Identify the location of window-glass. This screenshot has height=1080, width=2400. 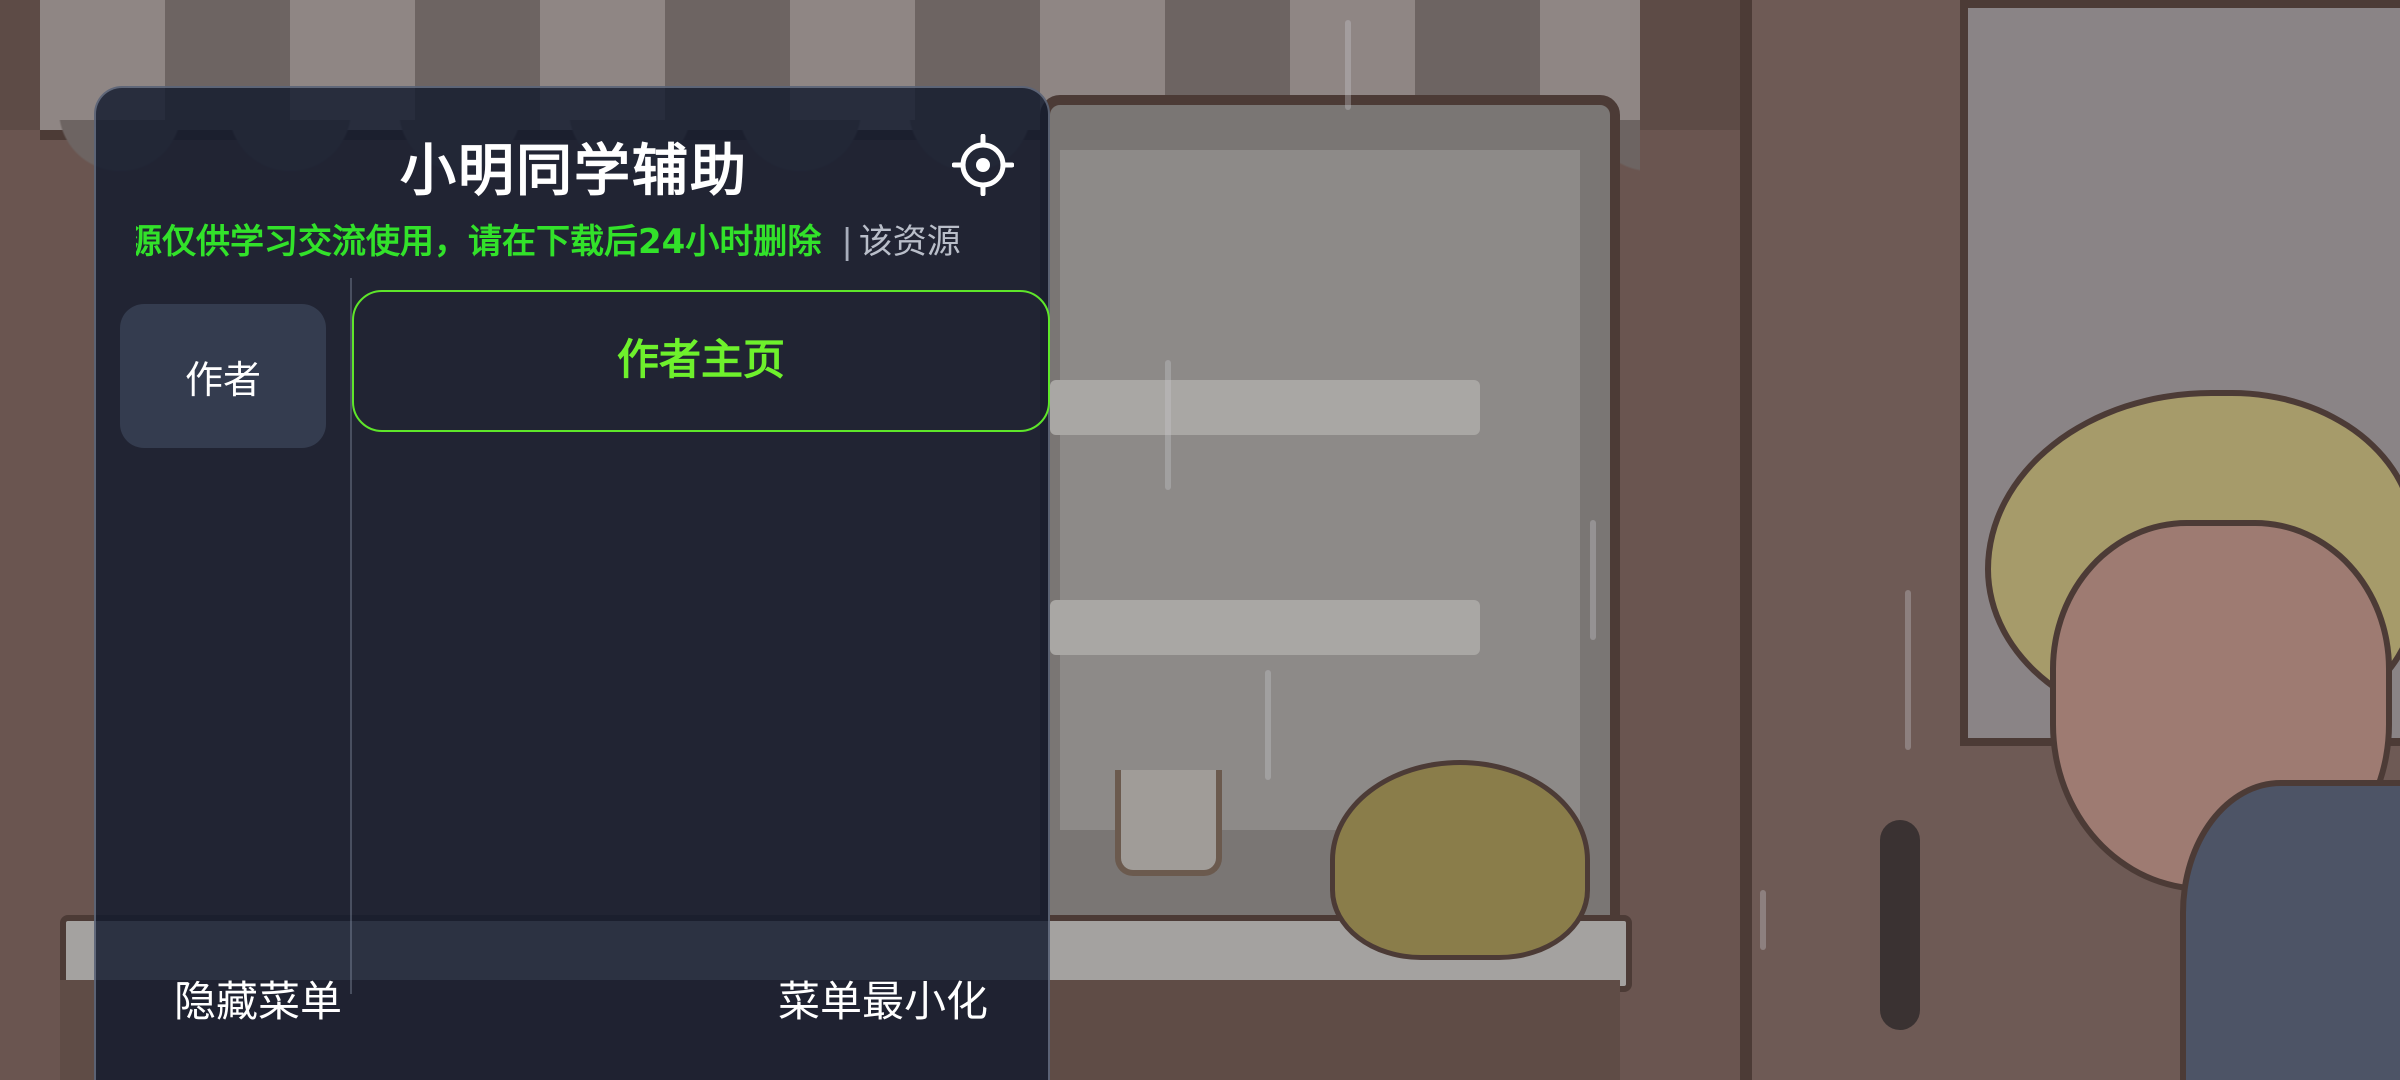
(1320, 490).